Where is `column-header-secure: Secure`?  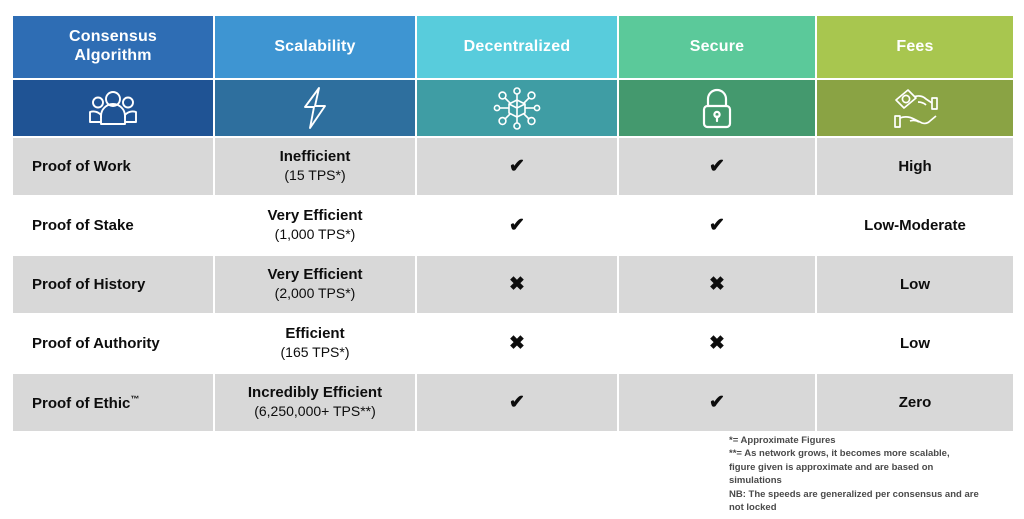 column-header-secure: Secure is located at coordinates (717, 47).